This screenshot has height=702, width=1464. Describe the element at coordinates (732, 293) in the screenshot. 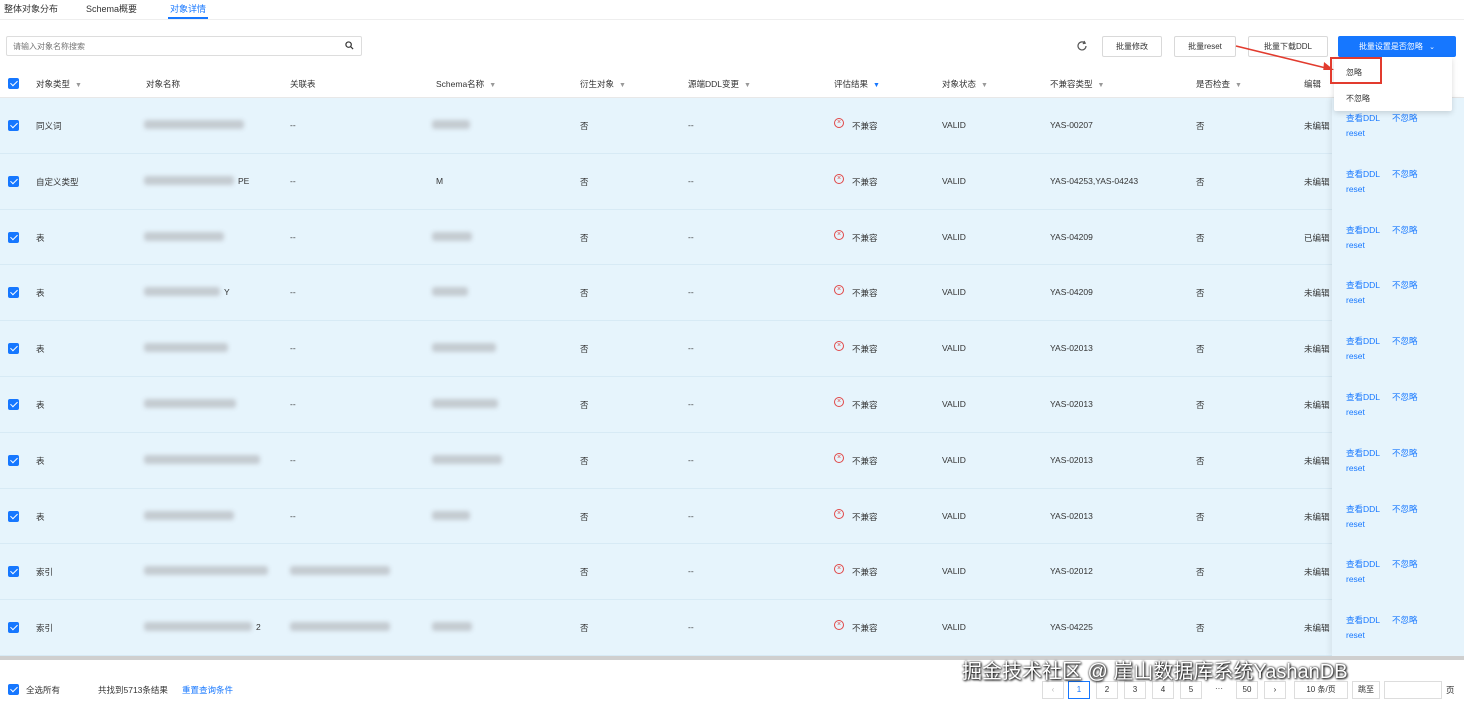

I see `table-row: 表 Y -- 否 -- × 不兼容 VALID YAS-04209 否 未编辑` at that location.